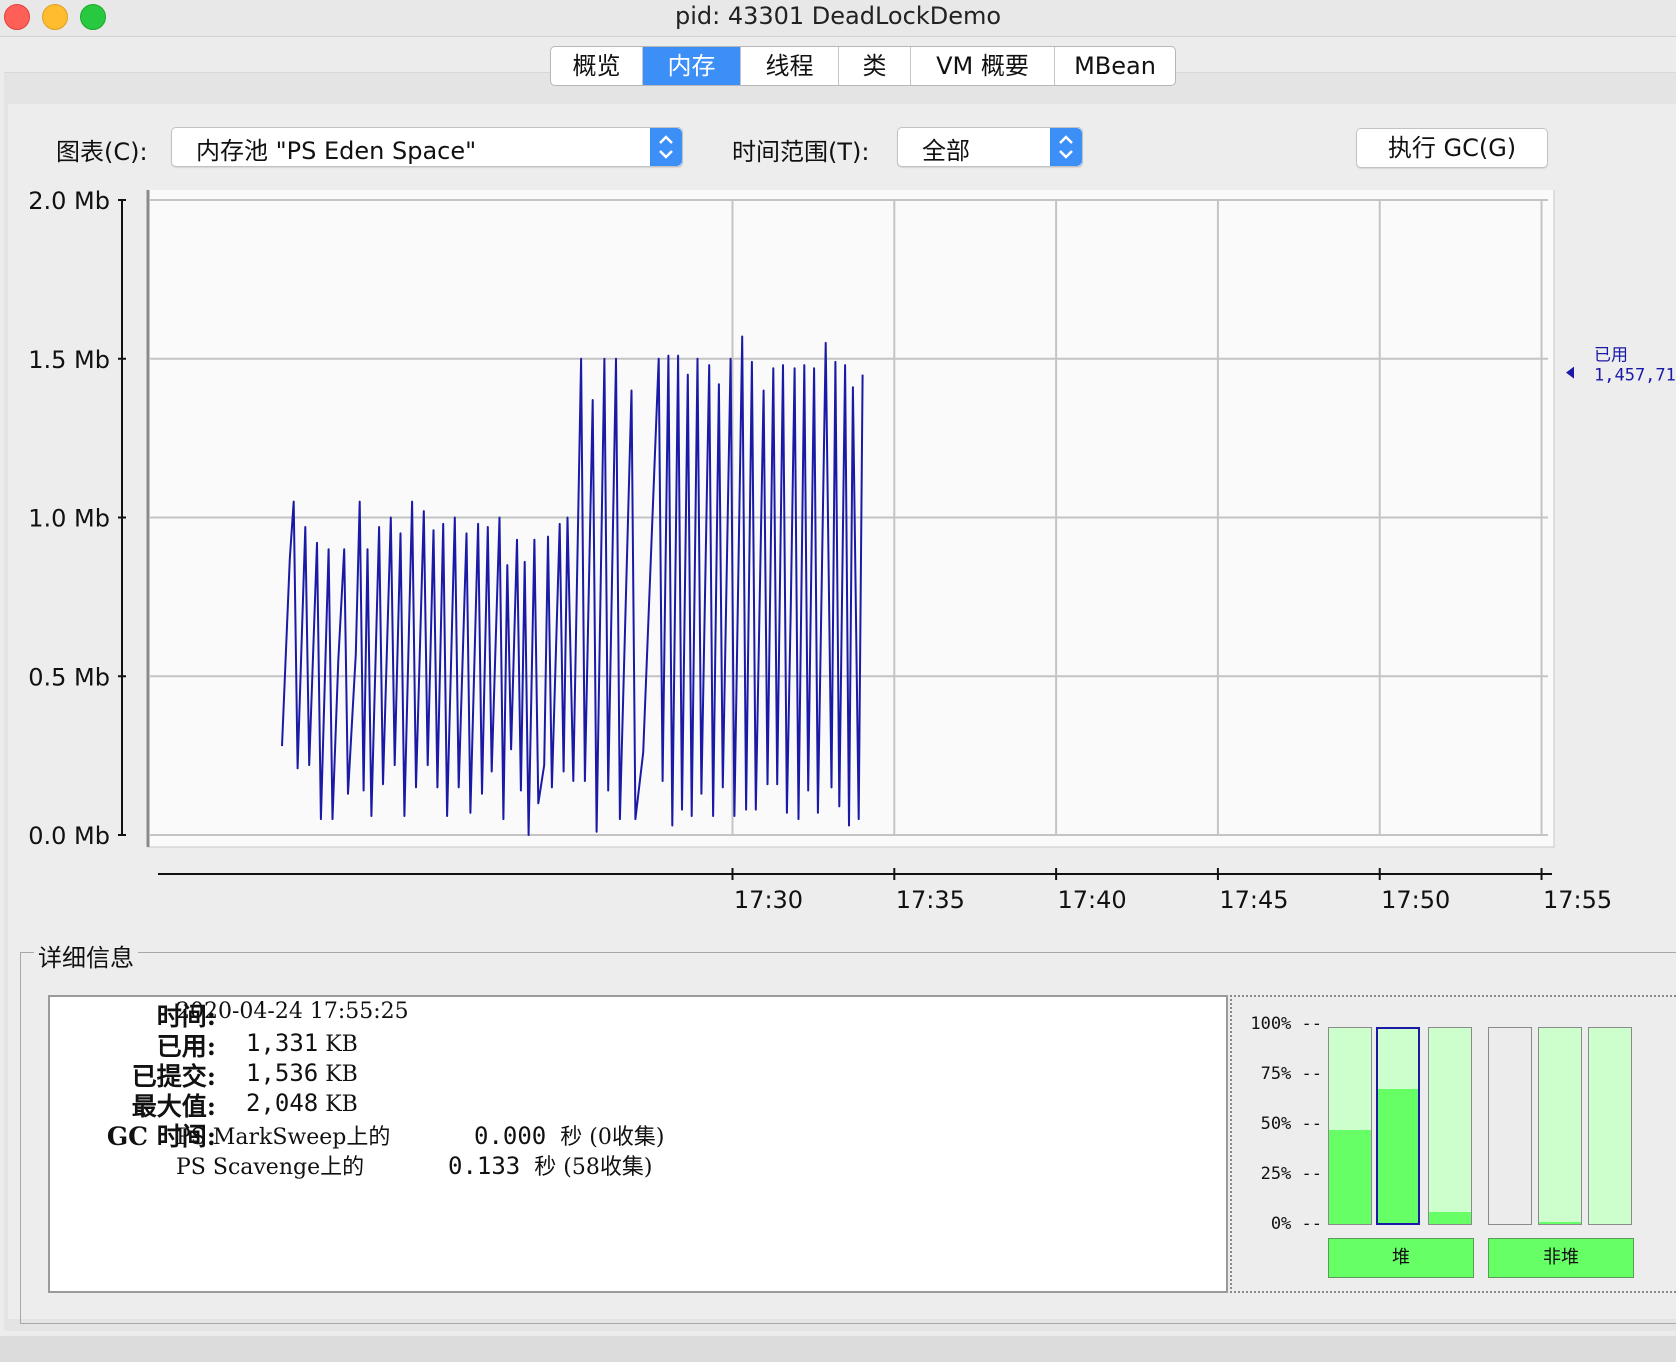 This screenshot has height=1362, width=1676. I want to click on x-tick-label: 17:35, so click(930, 900).